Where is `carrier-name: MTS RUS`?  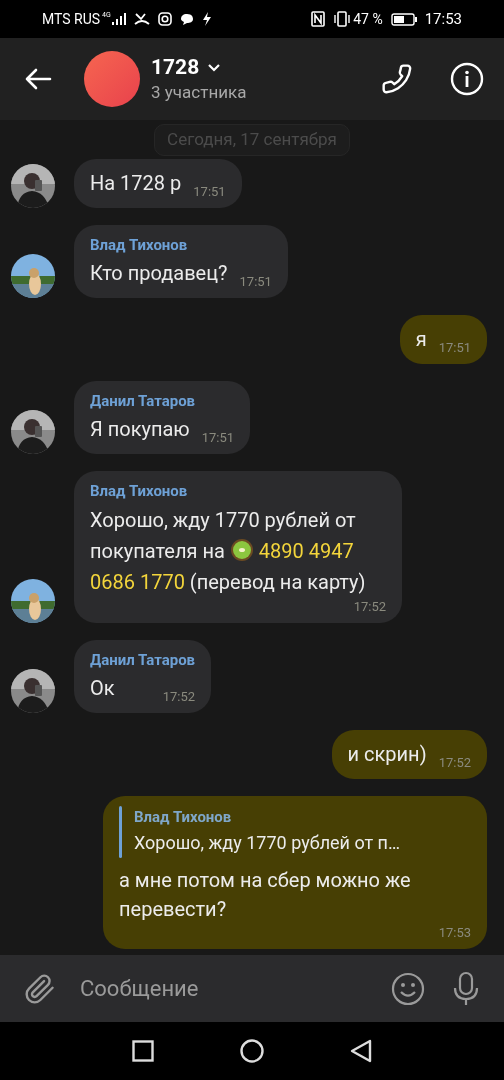 carrier-name: MTS RUS is located at coordinates (71, 19).